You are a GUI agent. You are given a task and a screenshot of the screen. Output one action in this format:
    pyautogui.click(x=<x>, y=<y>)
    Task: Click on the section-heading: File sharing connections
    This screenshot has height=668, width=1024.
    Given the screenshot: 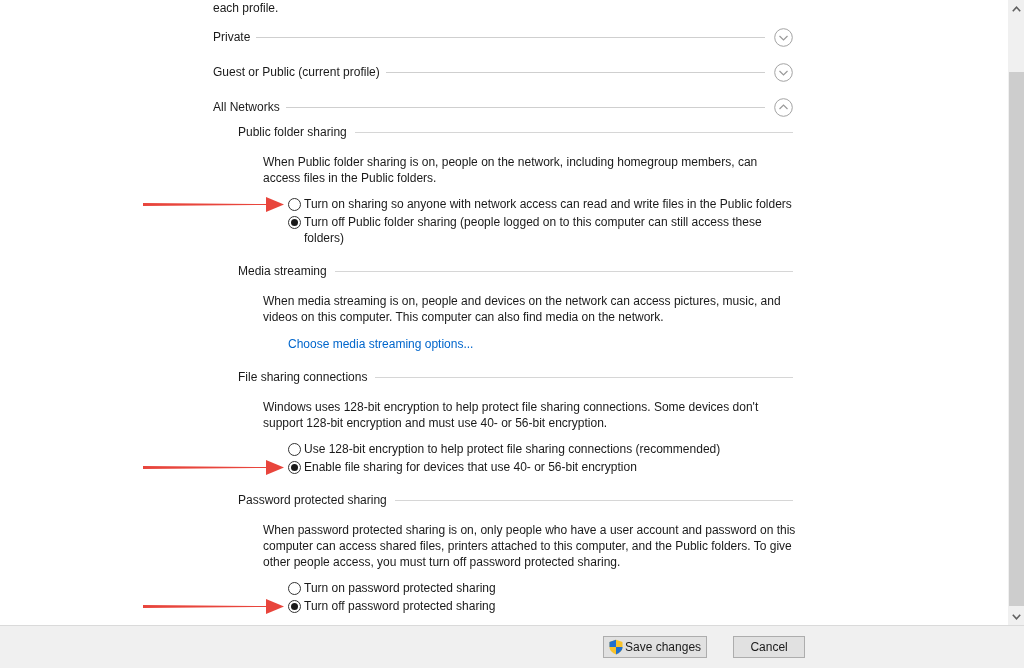 What is the action you would take?
    pyautogui.click(x=303, y=377)
    